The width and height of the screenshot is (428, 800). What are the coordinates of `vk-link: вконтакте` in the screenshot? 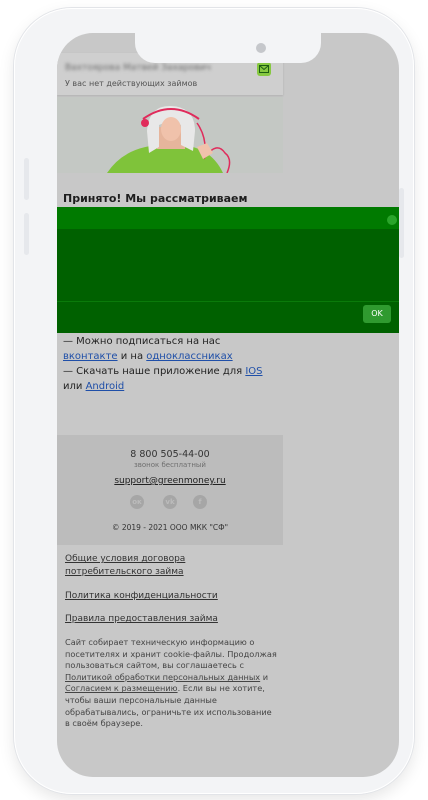 It's located at (90, 356).